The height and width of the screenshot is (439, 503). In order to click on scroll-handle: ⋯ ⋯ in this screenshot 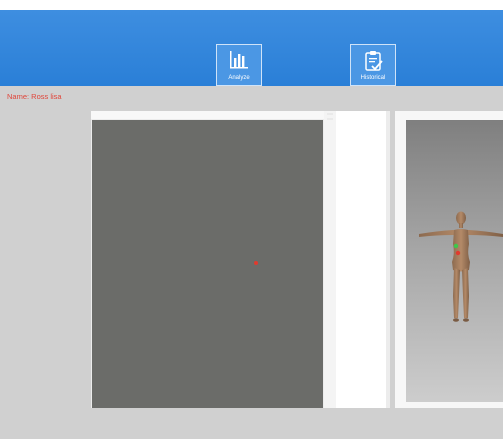, I will do `click(330, 117)`.